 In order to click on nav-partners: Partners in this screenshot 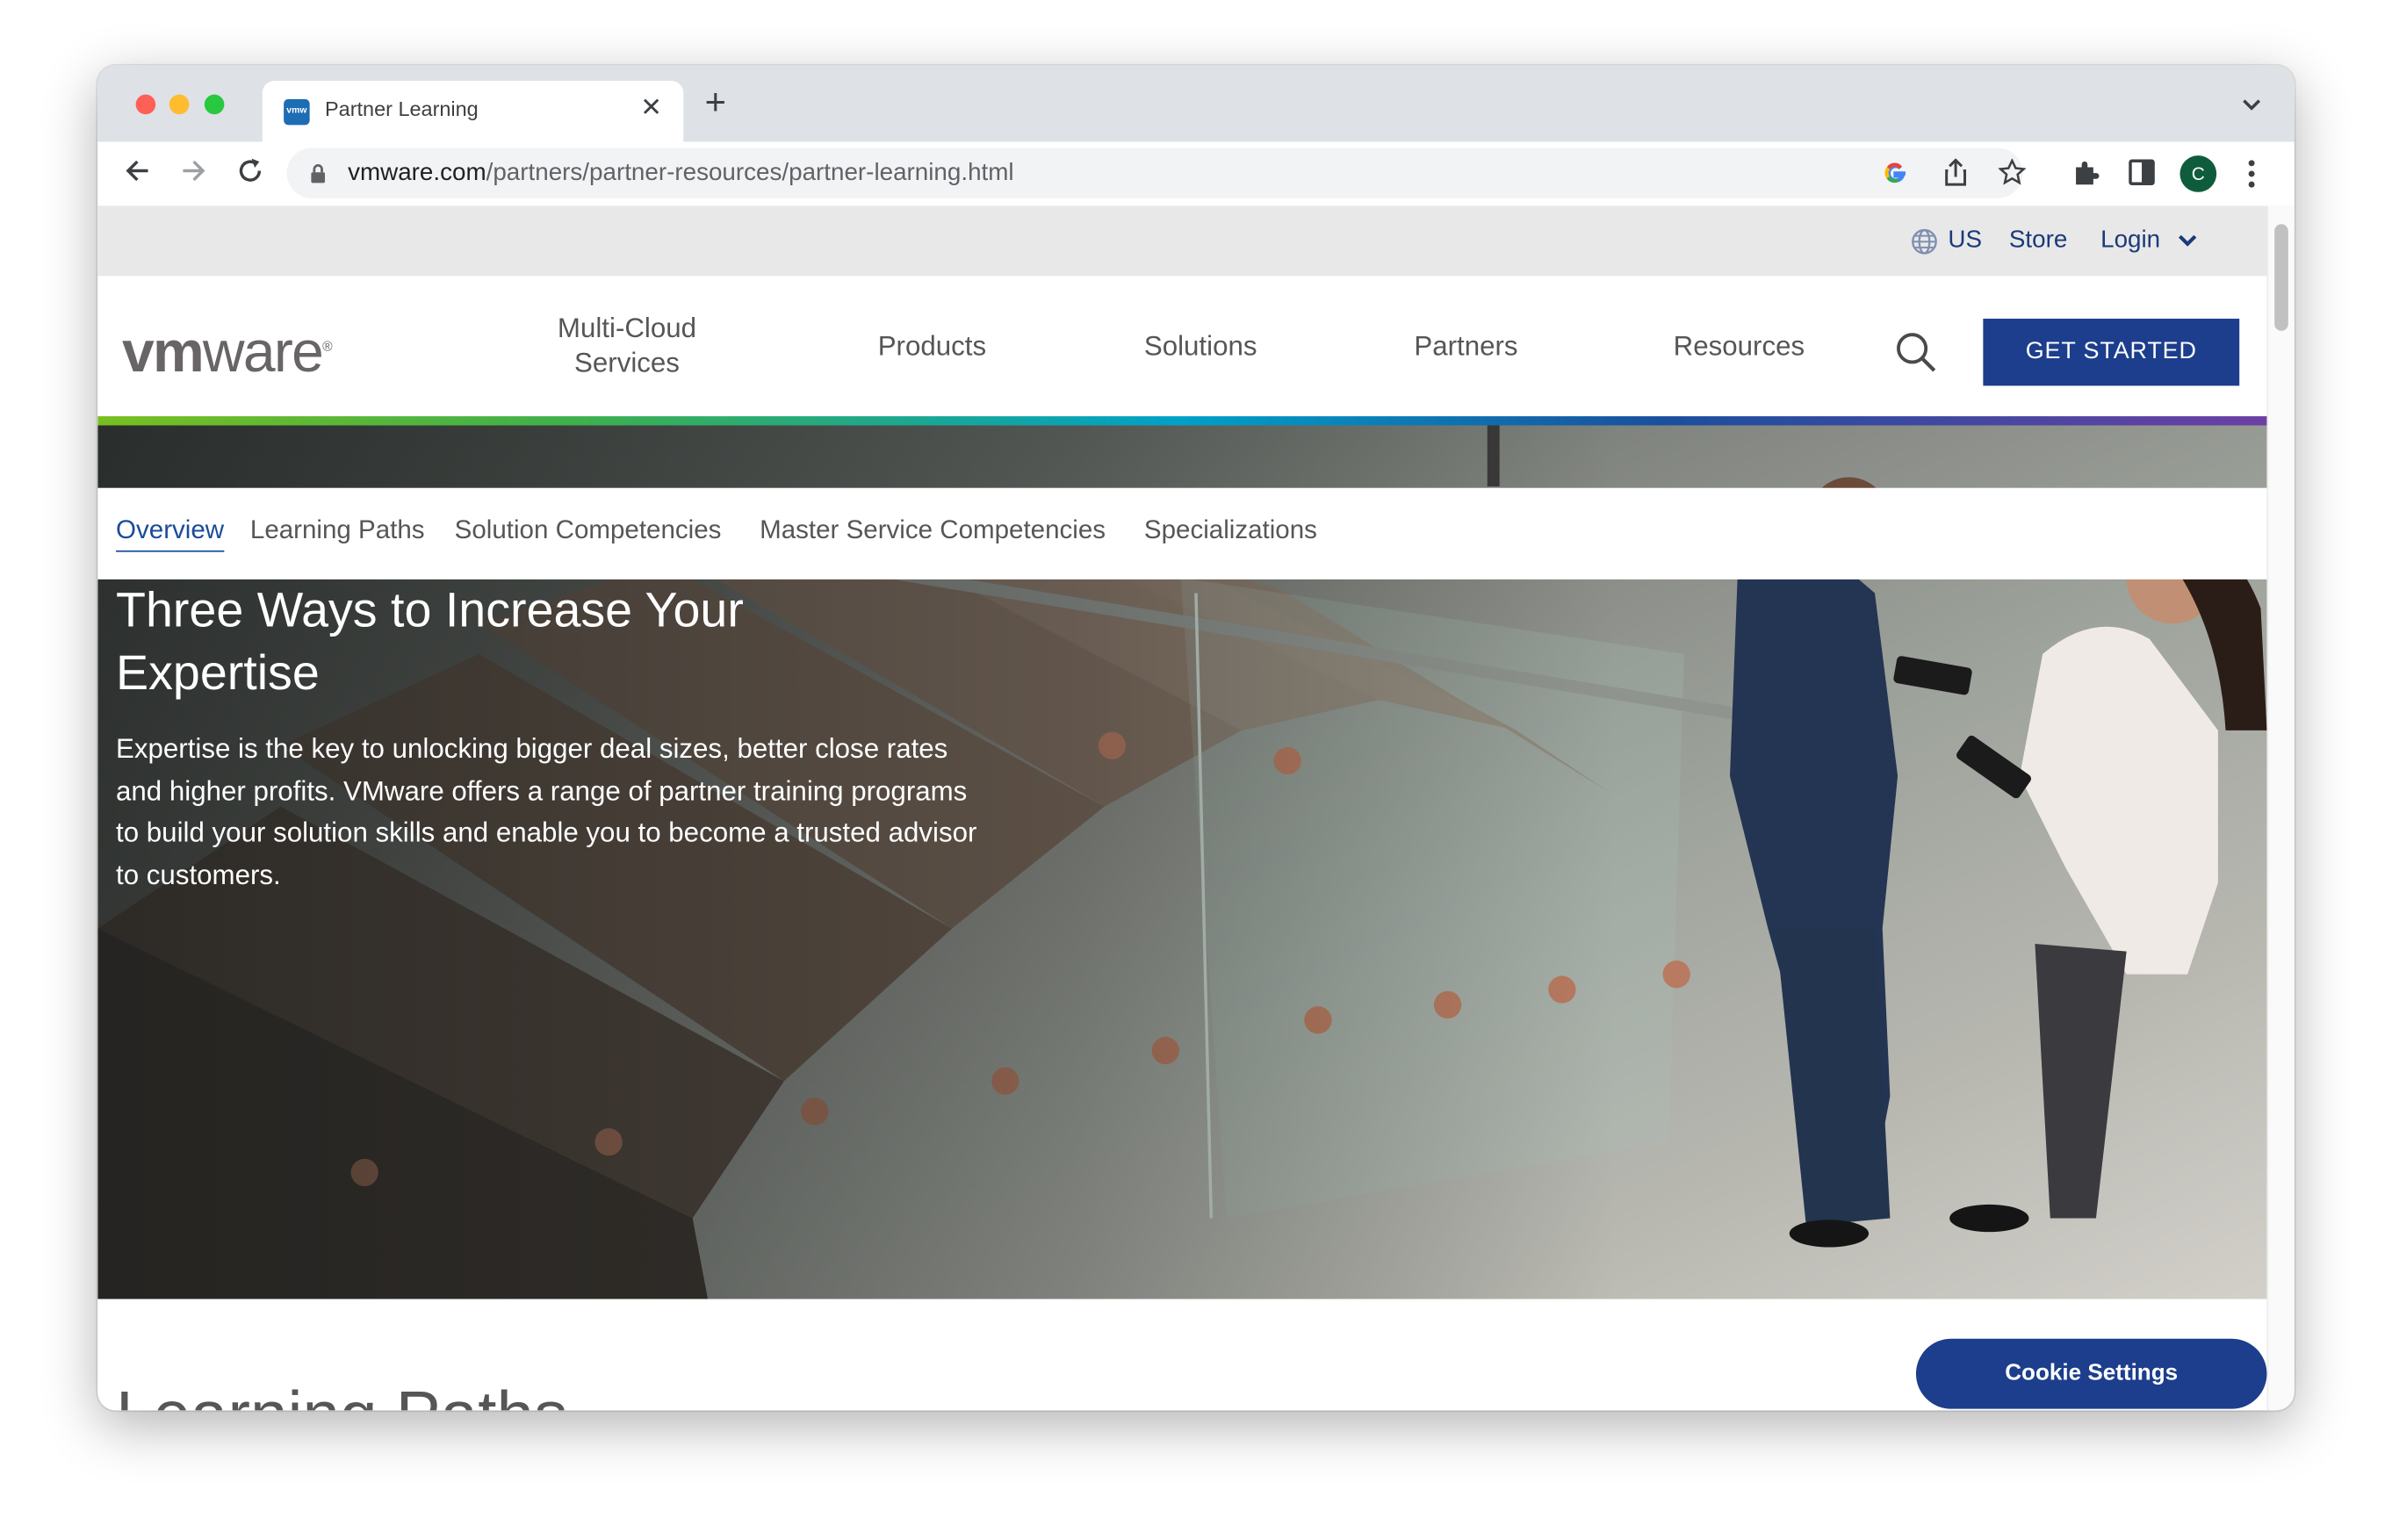, I will do `click(1466, 346)`.